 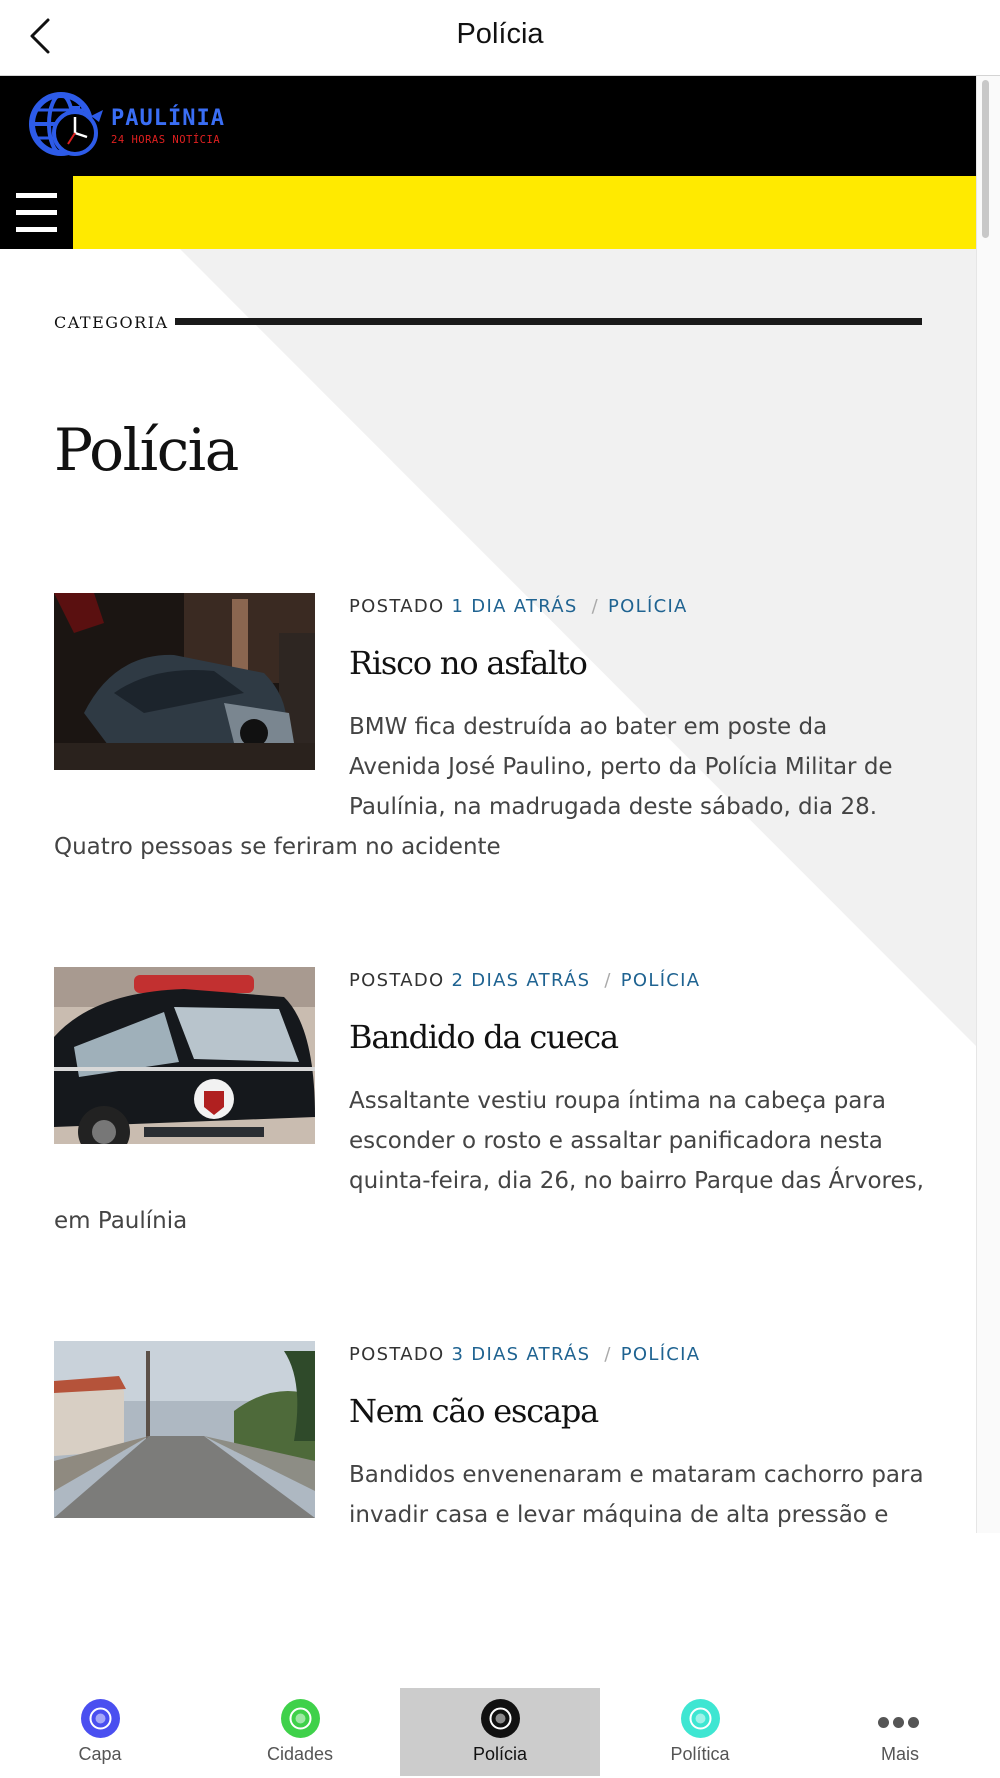 What do you see at coordinates (474, 1411) in the screenshot?
I see `post-title: Nem cão escapa` at bounding box center [474, 1411].